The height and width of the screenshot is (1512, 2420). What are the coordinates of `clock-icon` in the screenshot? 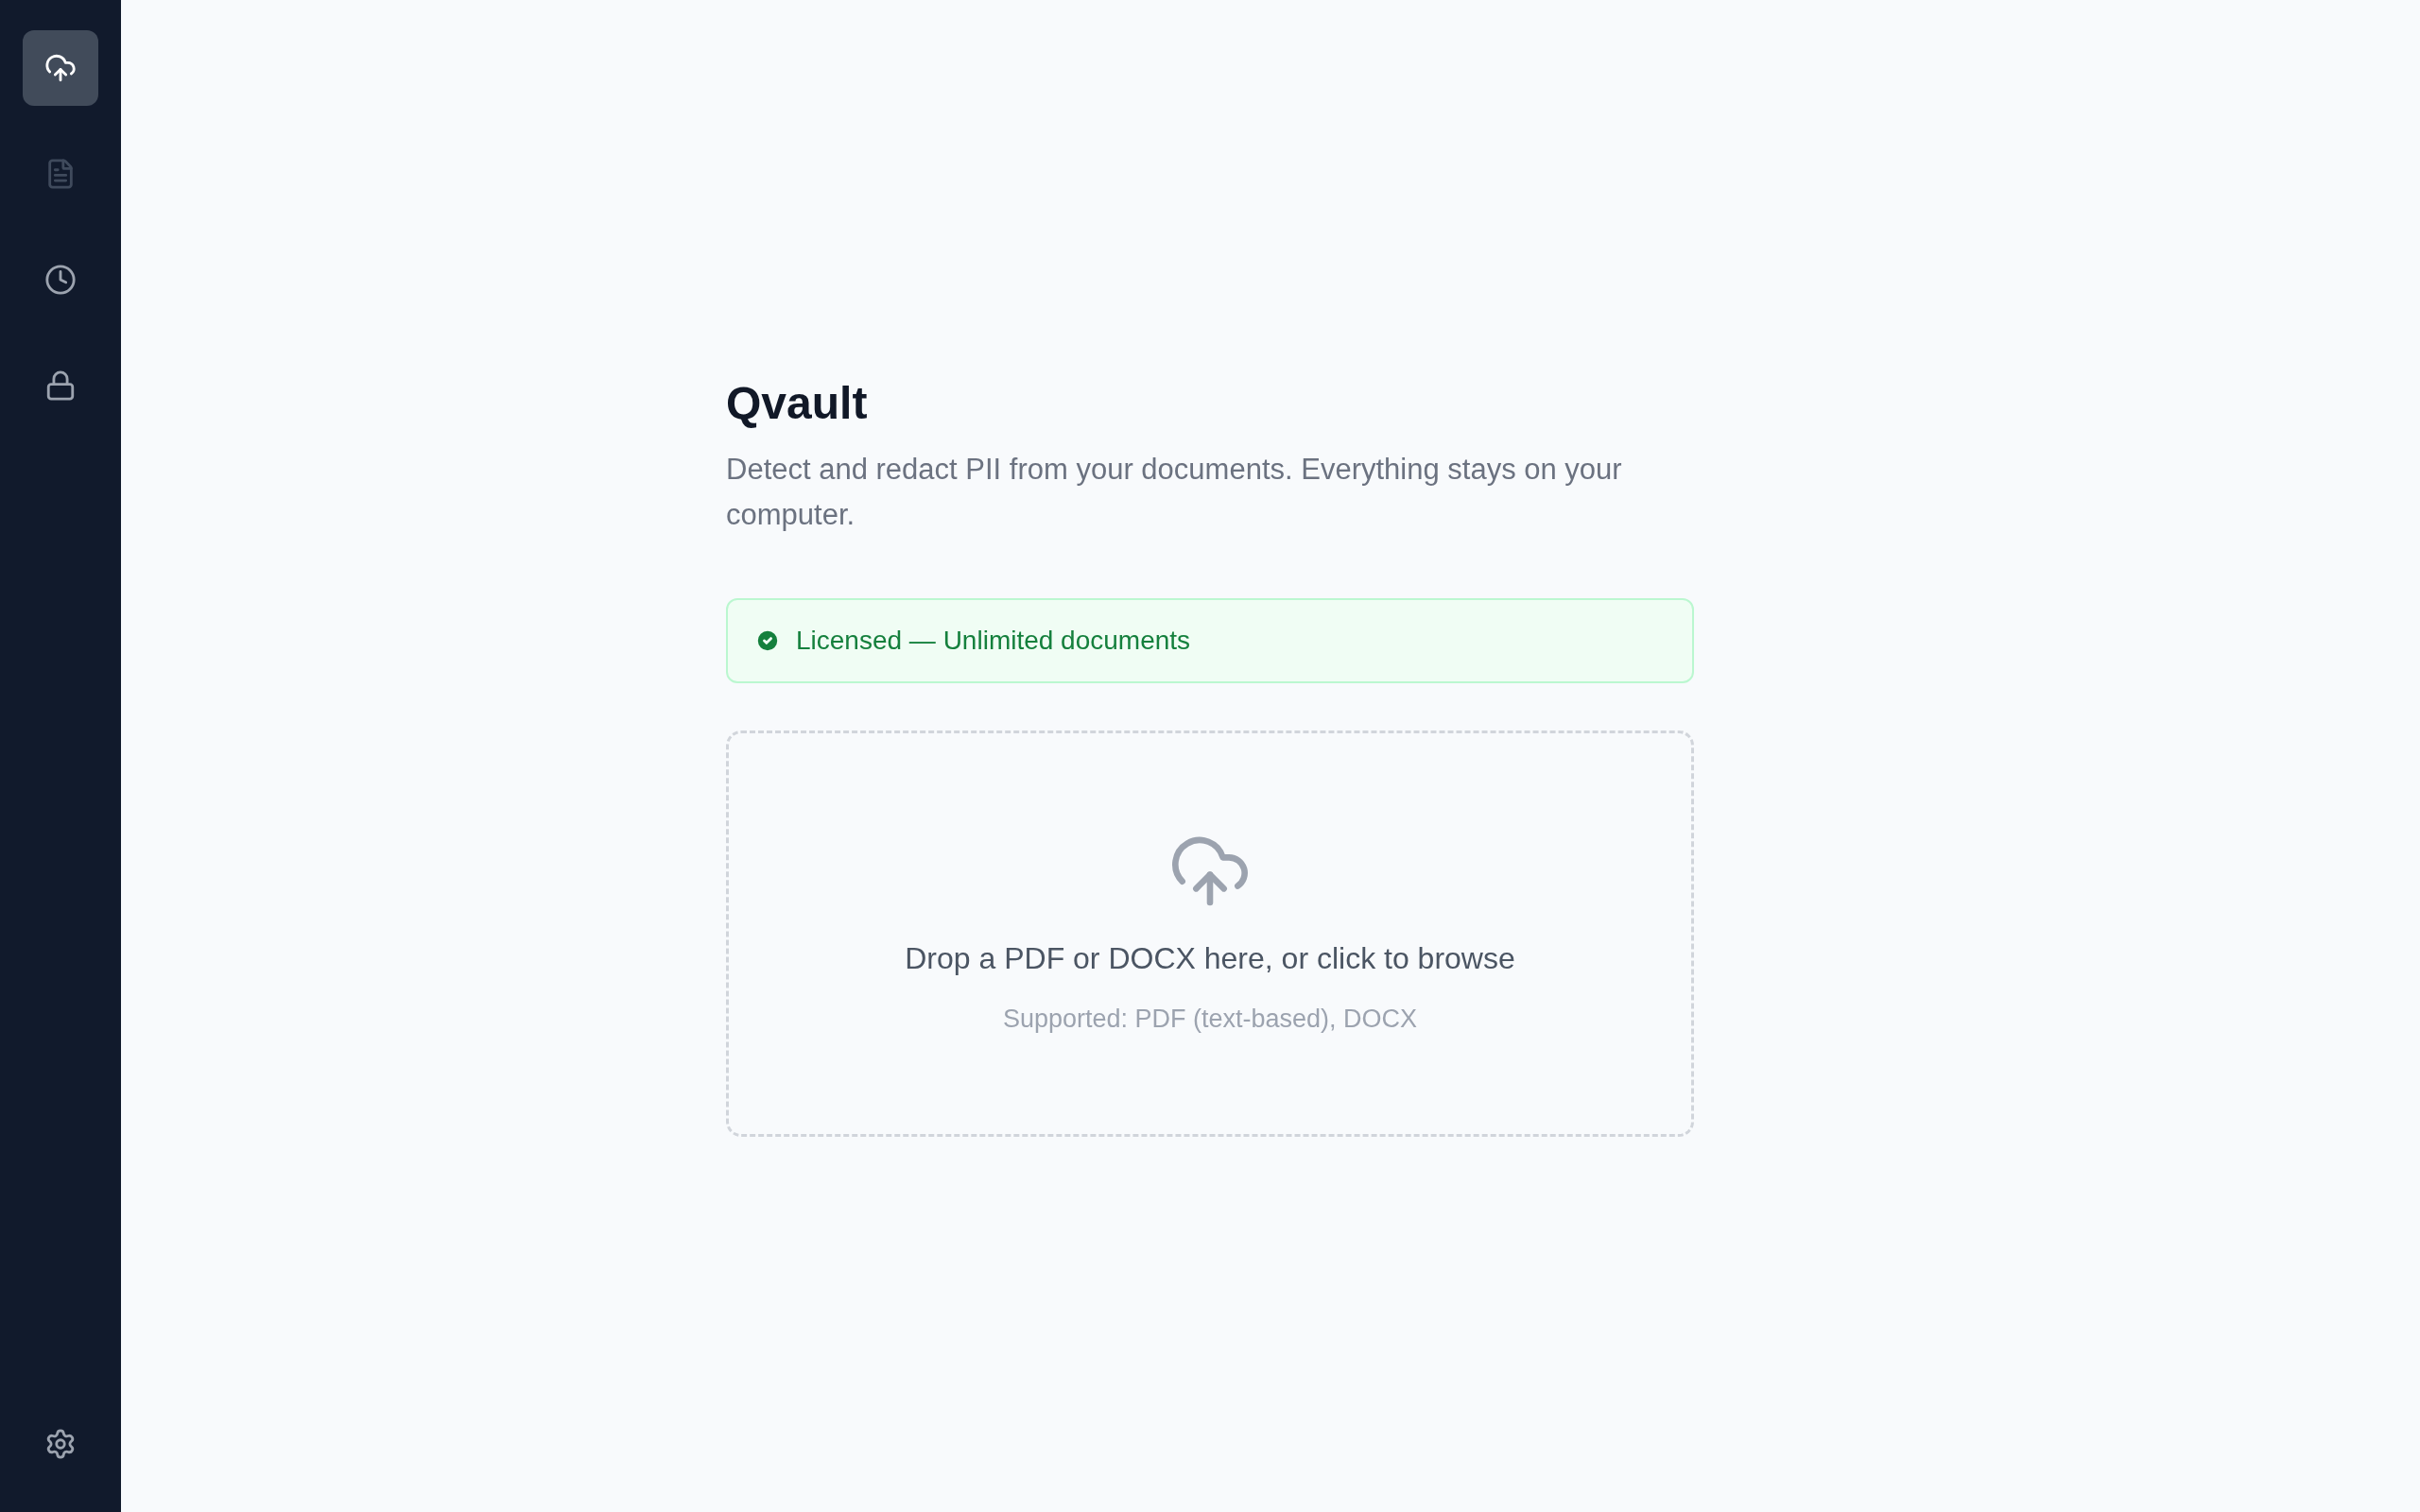 It's located at (60, 280).